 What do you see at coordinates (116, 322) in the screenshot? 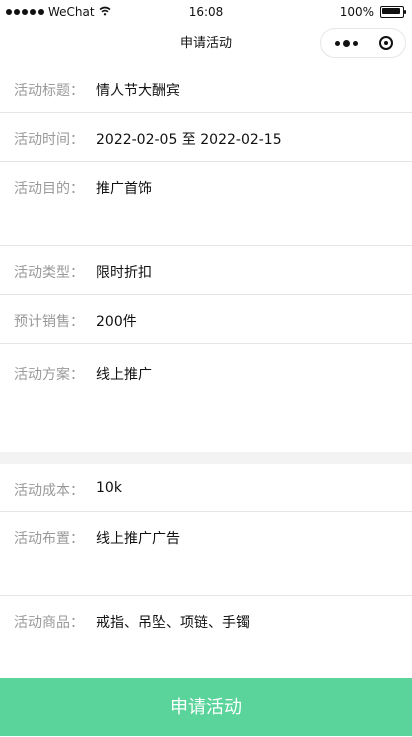
I see `row-value: 200件` at bounding box center [116, 322].